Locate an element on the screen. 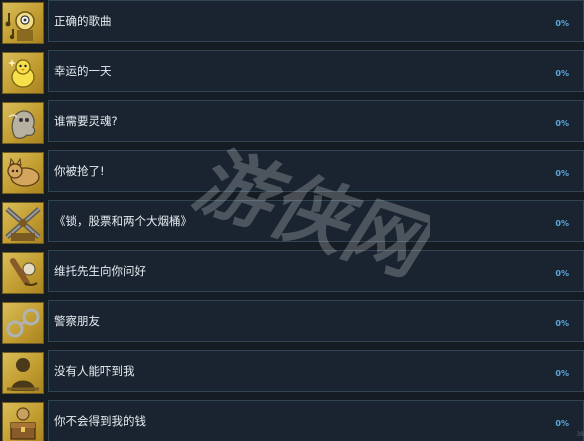 The height and width of the screenshot is (441, 584). achievement-row: 没有人能吓到我 0% is located at coordinates (292, 374).